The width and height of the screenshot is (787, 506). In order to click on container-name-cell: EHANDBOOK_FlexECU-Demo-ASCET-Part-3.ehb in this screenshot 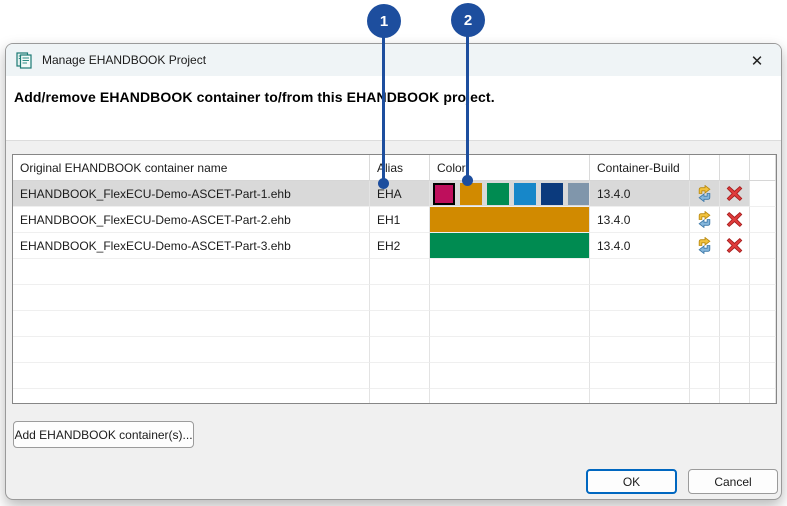, I will do `click(191, 246)`.